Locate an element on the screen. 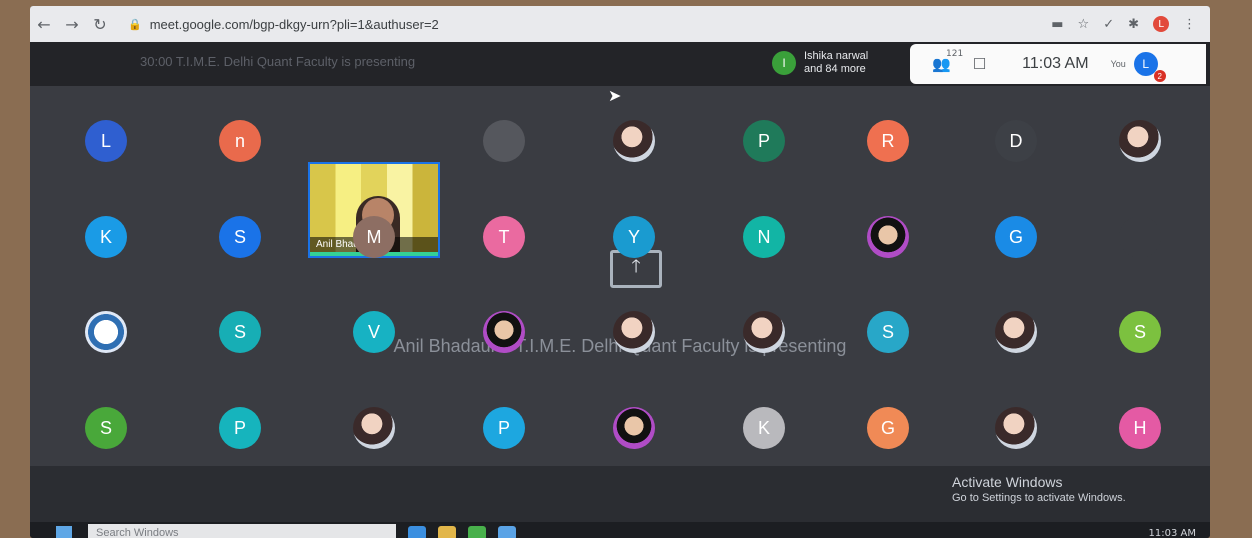 The width and height of the screenshot is (1252, 538). participant-avatar: T is located at coordinates (504, 237).